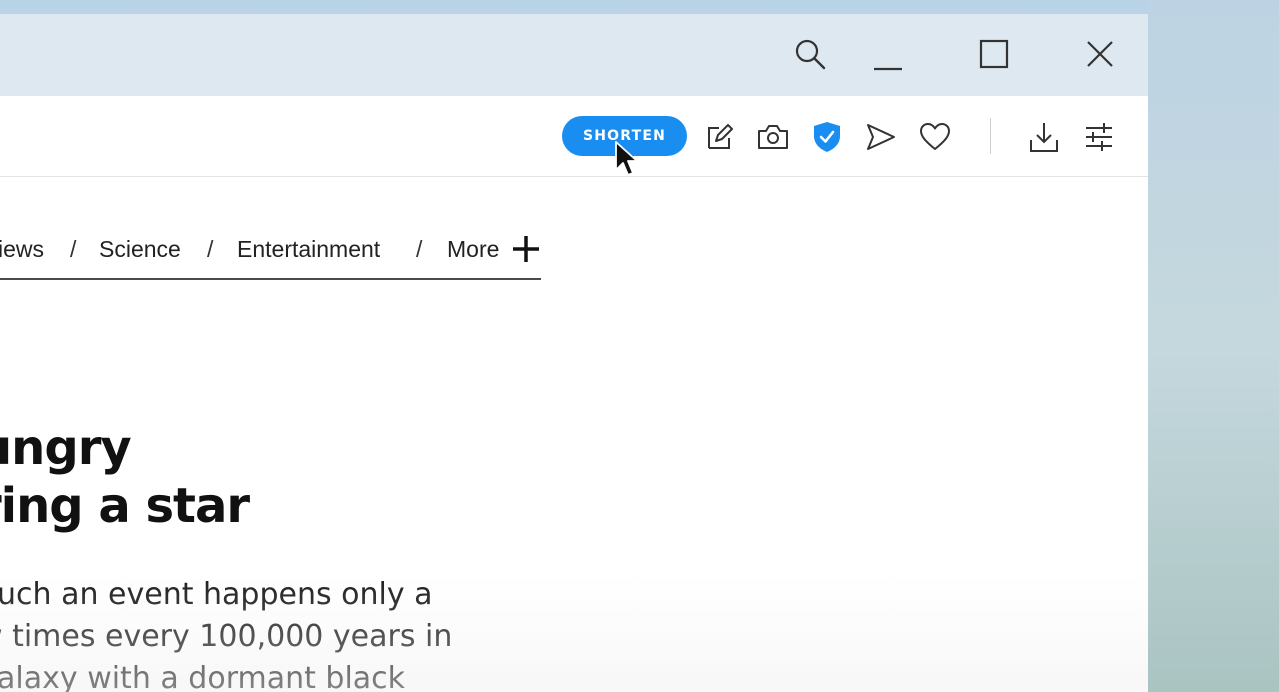 The width and height of the screenshot is (1279, 692). What do you see at coordinates (289, 477) in the screenshot?
I see `article-headline: ungry ring a star` at bounding box center [289, 477].